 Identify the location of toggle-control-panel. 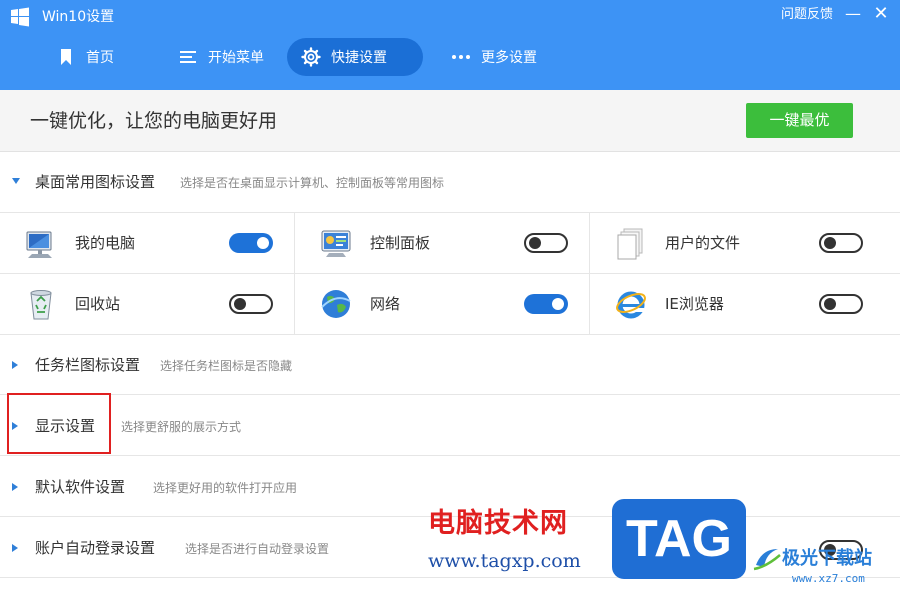
(546, 243).